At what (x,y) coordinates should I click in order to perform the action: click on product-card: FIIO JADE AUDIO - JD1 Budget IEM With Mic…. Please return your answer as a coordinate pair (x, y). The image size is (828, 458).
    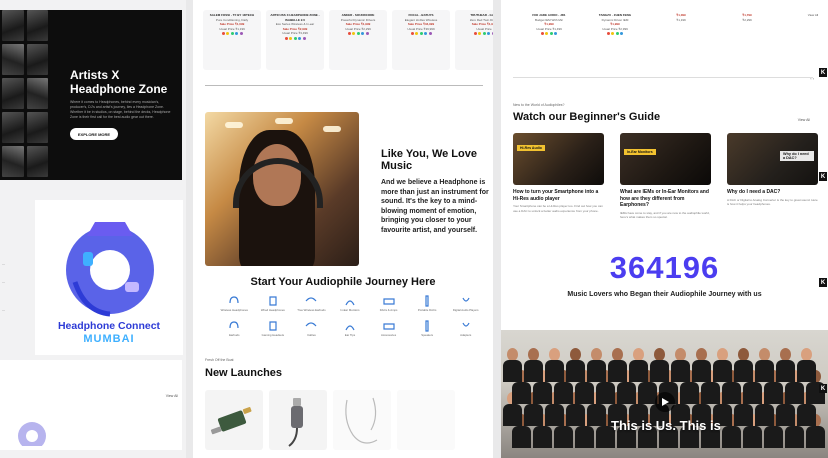
    Looking at the image, I should click on (549, 39).